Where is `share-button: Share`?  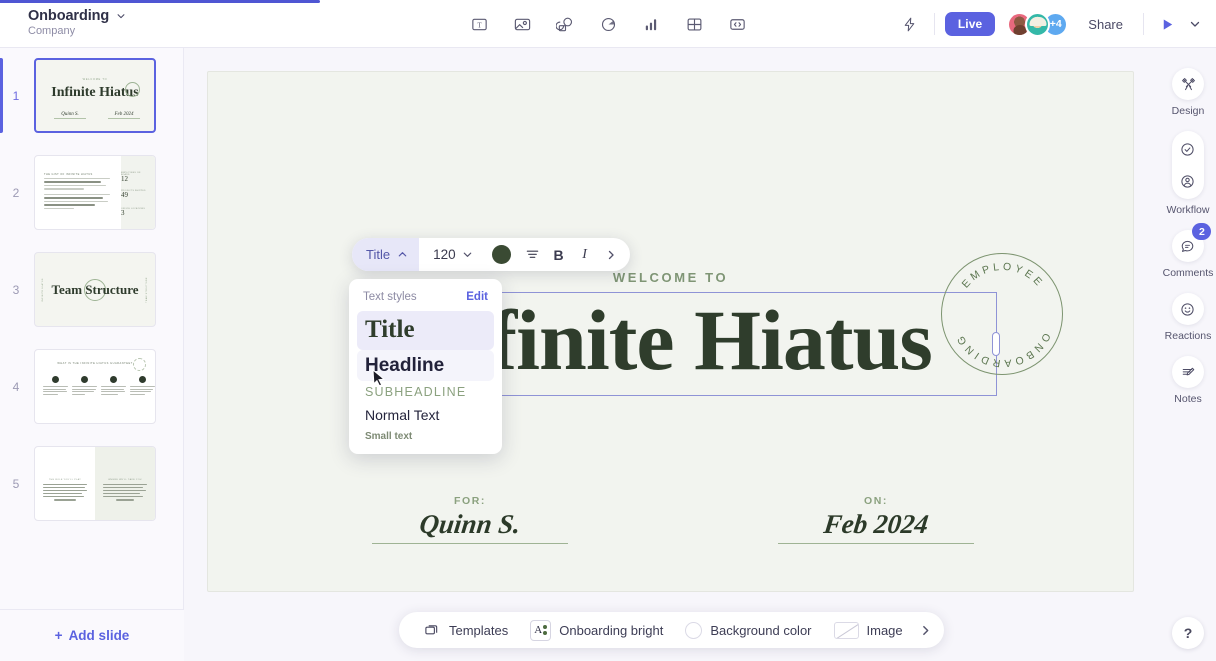
share-button: Share is located at coordinates (1105, 24).